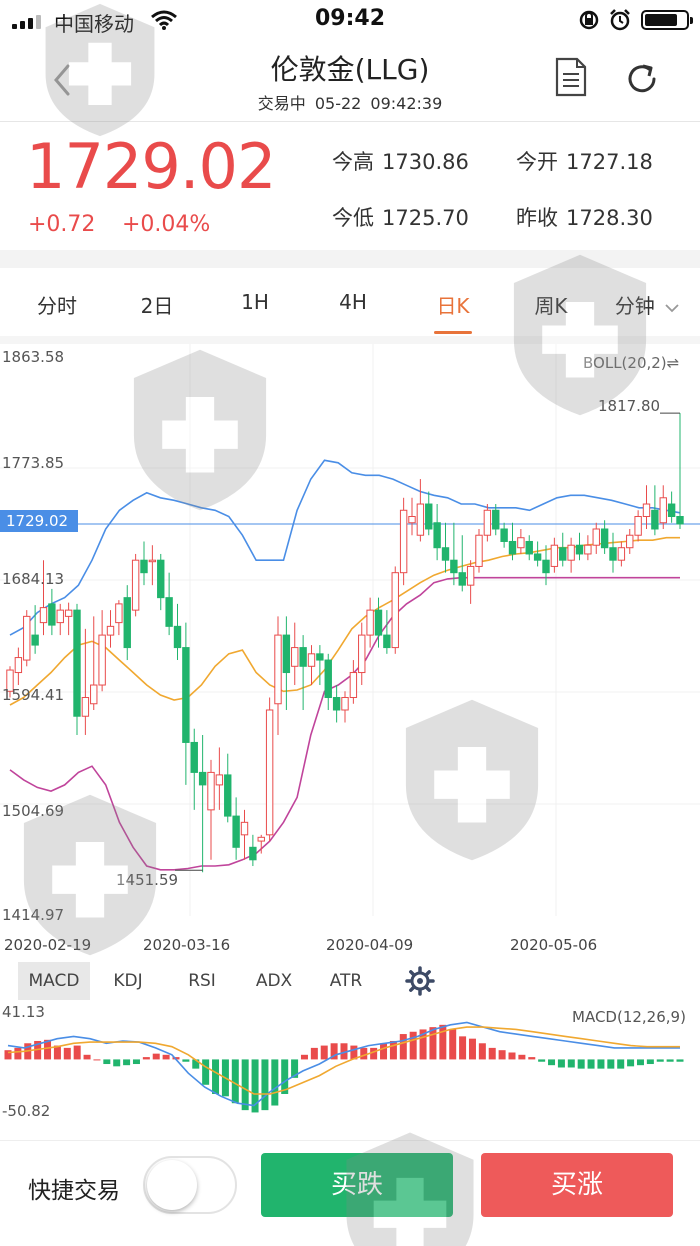 The width and height of the screenshot is (700, 1246). Describe the element at coordinates (172, 1185) in the screenshot. I see `toggle-knob` at that location.